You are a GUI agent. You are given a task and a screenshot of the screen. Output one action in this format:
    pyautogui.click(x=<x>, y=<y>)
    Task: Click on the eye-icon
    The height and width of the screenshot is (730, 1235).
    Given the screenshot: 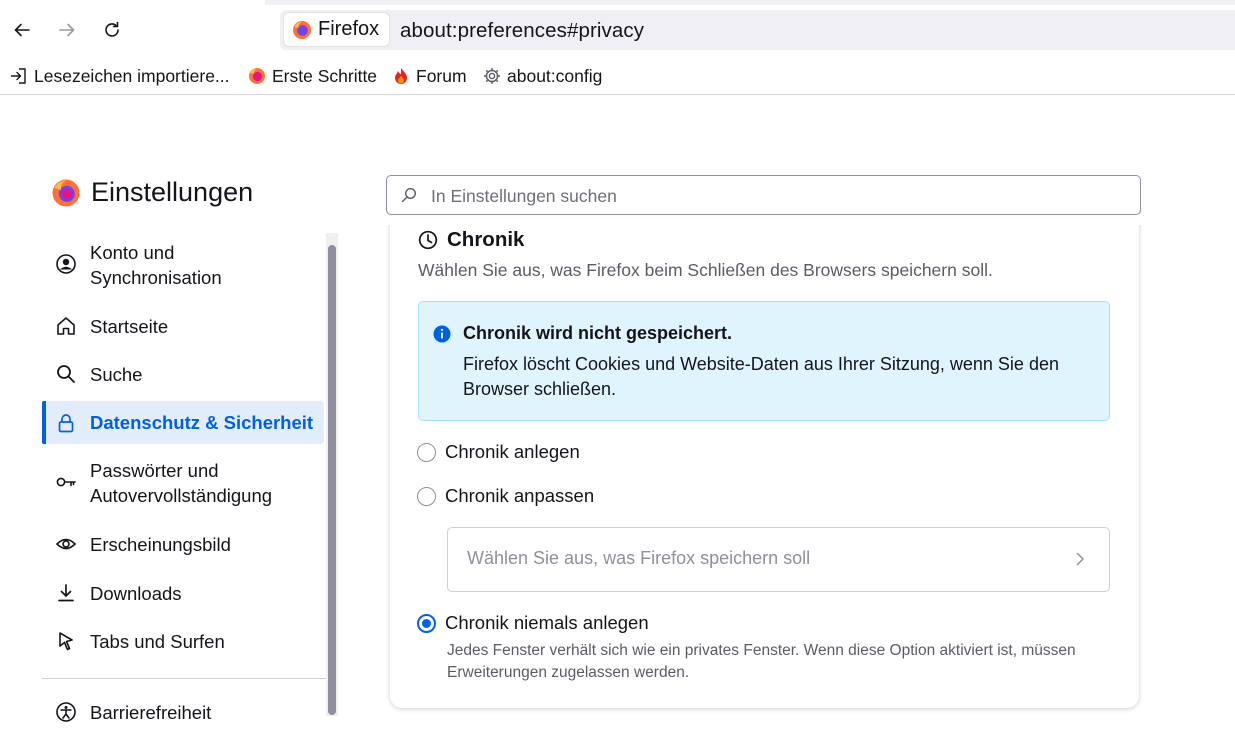 What is the action you would take?
    pyautogui.click(x=66, y=544)
    